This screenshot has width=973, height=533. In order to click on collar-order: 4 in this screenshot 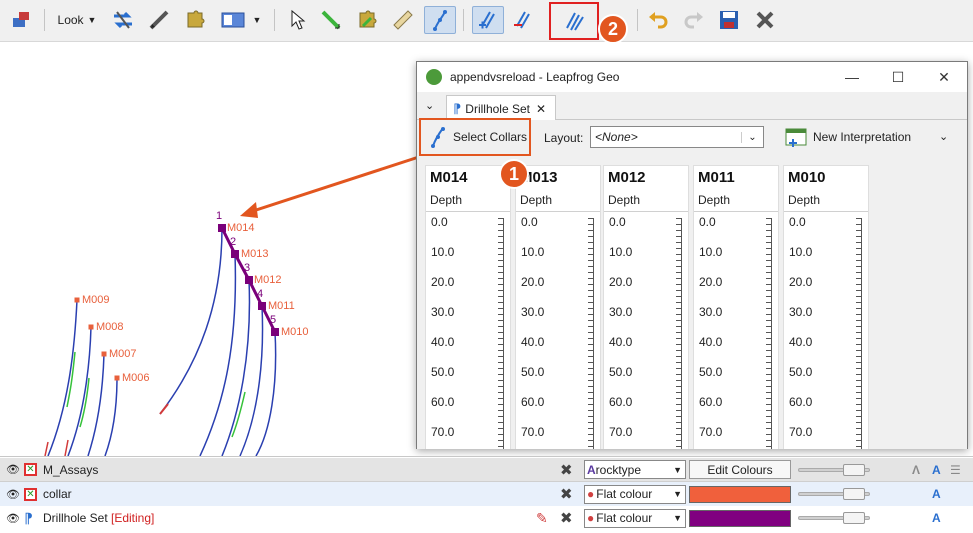, I will do `click(260, 294)`.